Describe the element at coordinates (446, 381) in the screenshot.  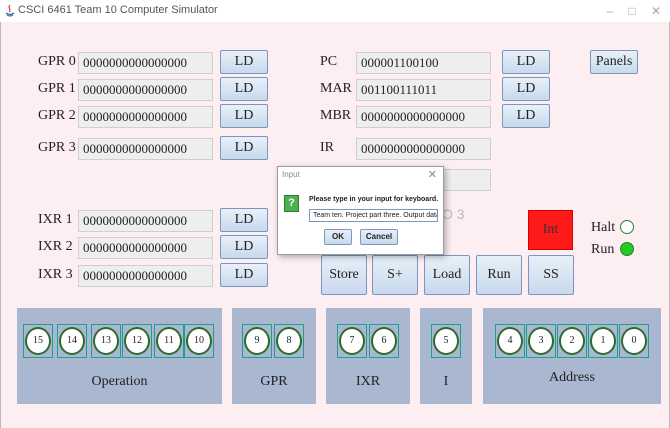
I see `indirect-panel-label: I` at that location.